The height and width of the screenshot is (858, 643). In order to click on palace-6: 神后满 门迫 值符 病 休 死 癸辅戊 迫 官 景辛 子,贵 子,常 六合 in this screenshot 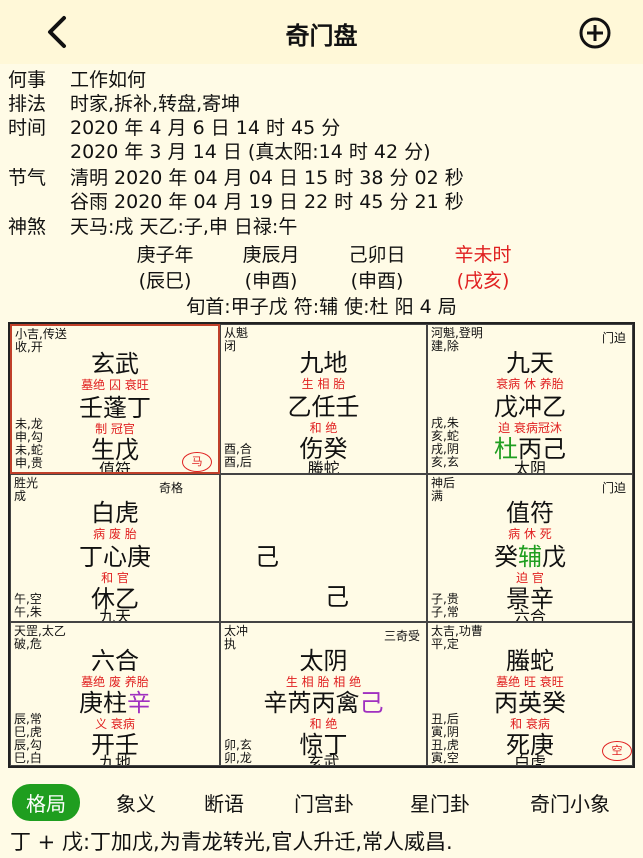, I will do `click(530, 548)`.